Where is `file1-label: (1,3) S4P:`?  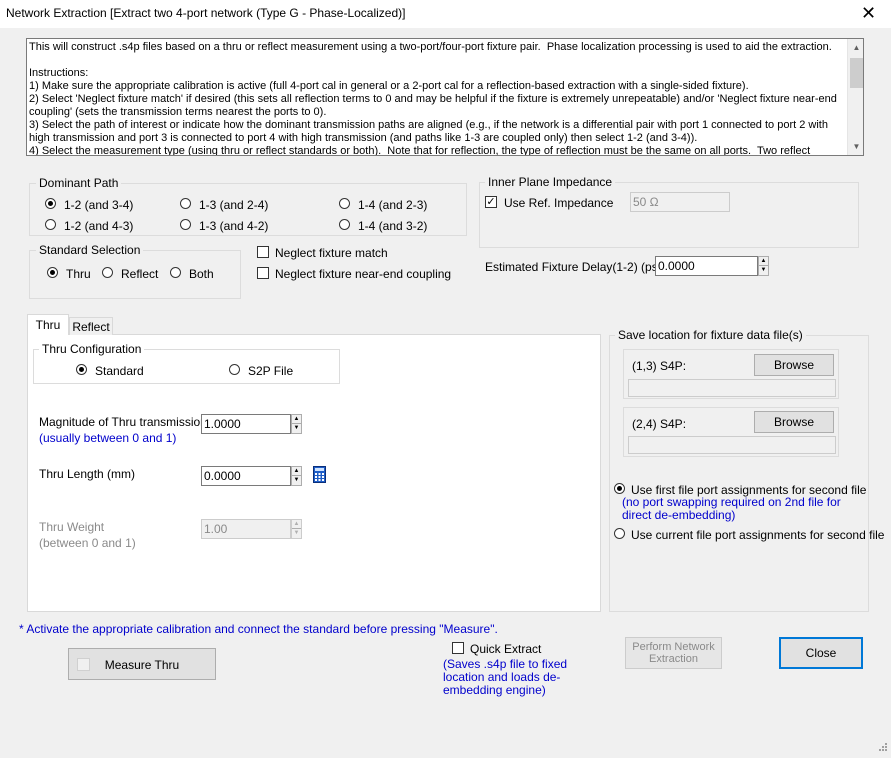 file1-label: (1,3) S4P: is located at coordinates (659, 366).